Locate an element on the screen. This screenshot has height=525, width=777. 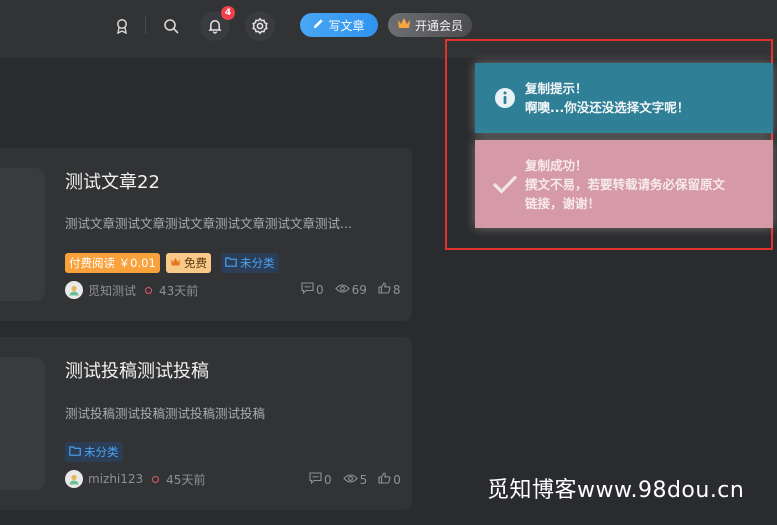
open-vip-label: 开通会员 is located at coordinates (438, 25).